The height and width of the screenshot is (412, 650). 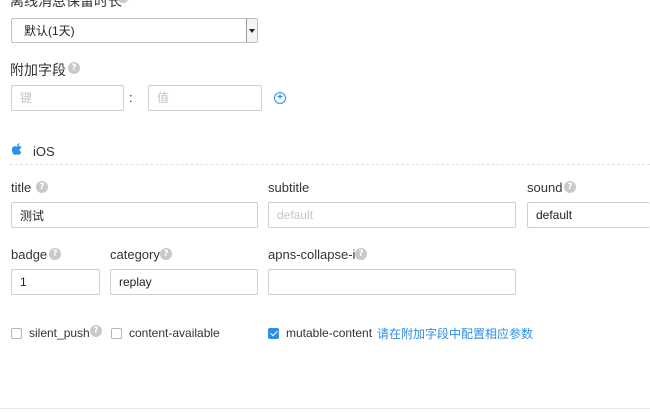 I want to click on offline-retention-select: 默认(1天), so click(x=134, y=30).